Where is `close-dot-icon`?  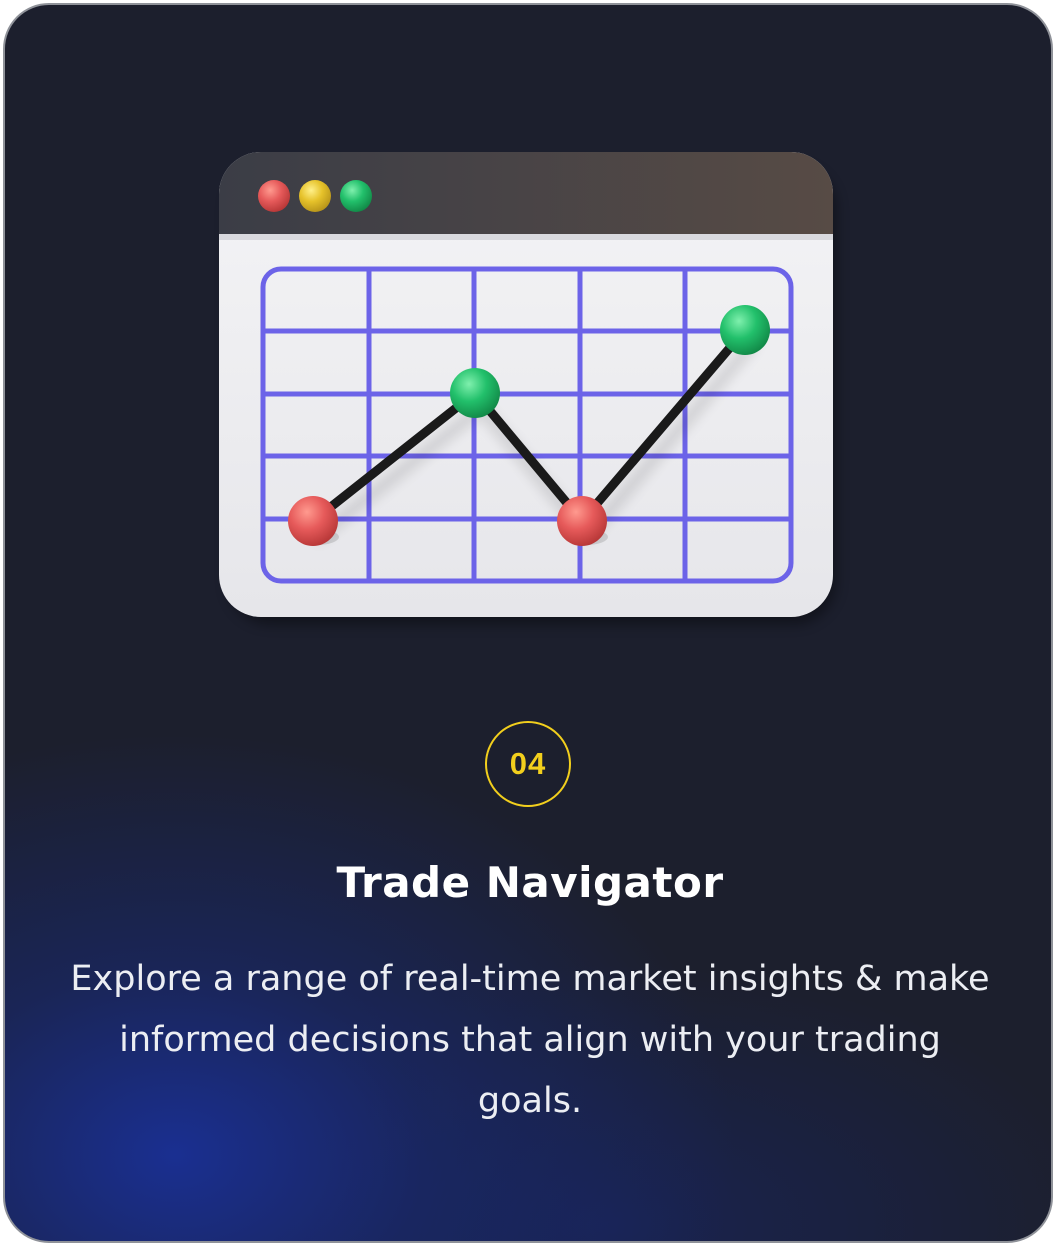
close-dot-icon is located at coordinates (274, 196).